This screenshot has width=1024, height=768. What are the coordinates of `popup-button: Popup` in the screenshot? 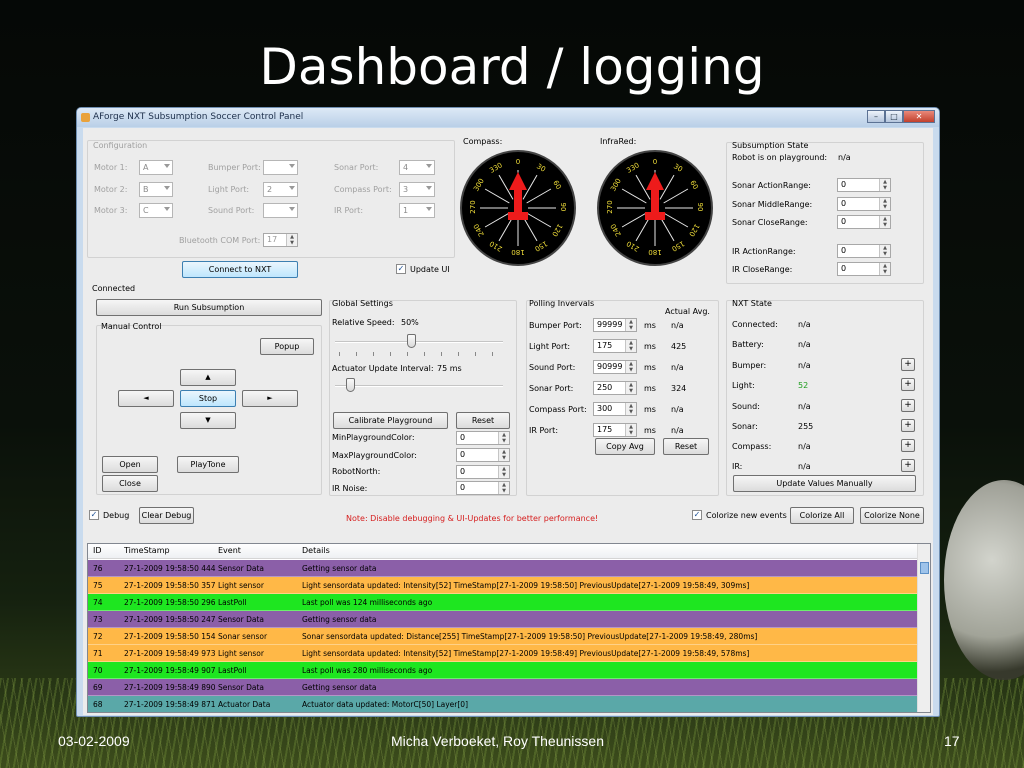 It's located at (287, 346).